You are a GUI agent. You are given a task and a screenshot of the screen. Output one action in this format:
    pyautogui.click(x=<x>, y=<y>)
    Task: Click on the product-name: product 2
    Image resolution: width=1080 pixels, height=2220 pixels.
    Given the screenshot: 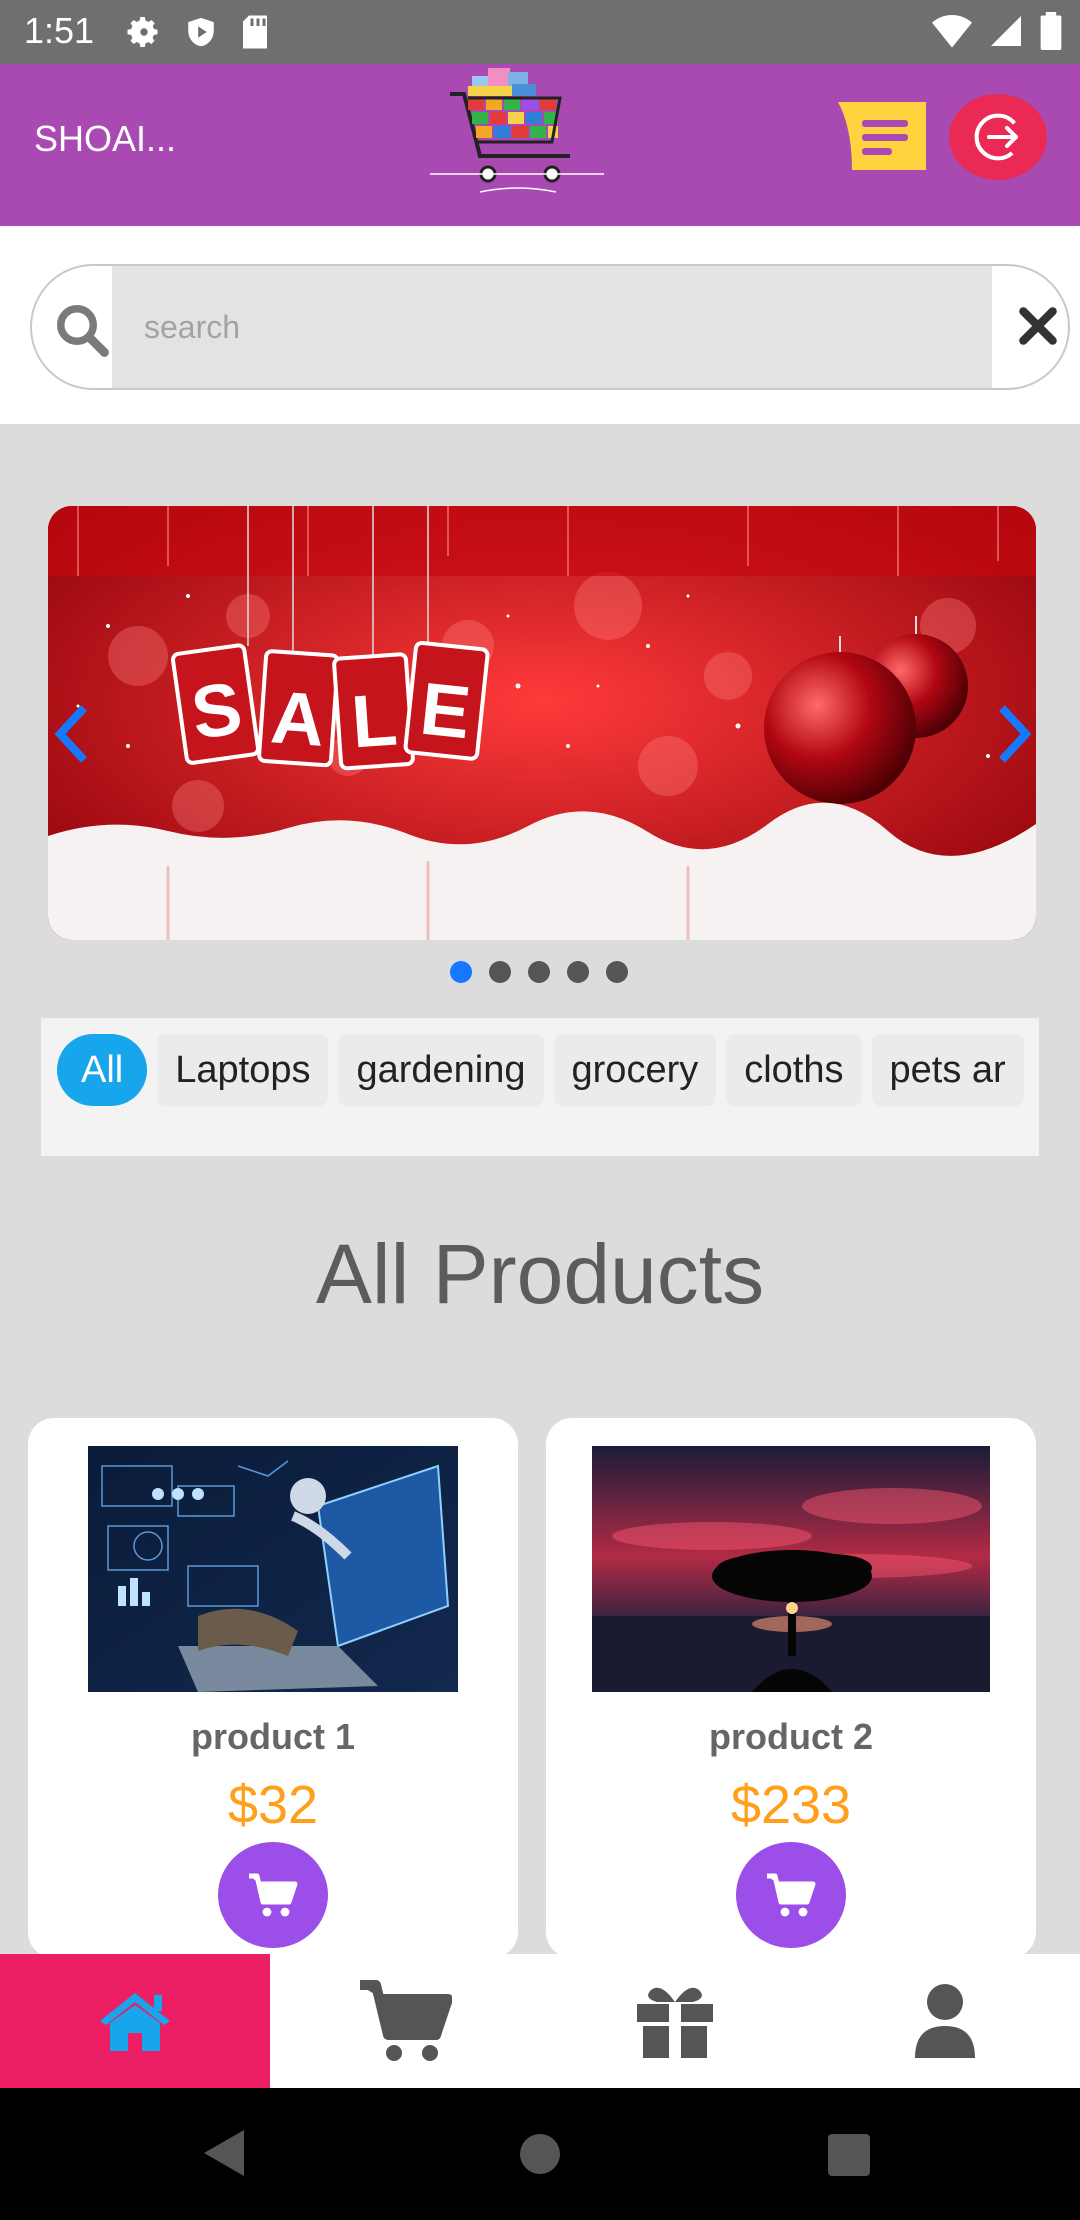 What is the action you would take?
    pyautogui.click(x=790, y=1736)
    